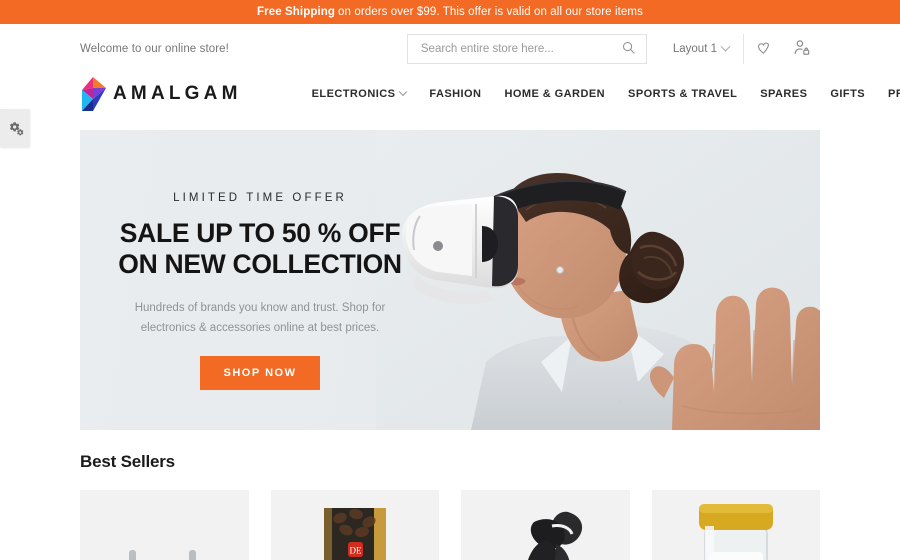 This screenshot has width=900, height=560. What do you see at coordinates (450, 525) in the screenshot?
I see `product-grid: DE Douwe Egberts` at bounding box center [450, 525].